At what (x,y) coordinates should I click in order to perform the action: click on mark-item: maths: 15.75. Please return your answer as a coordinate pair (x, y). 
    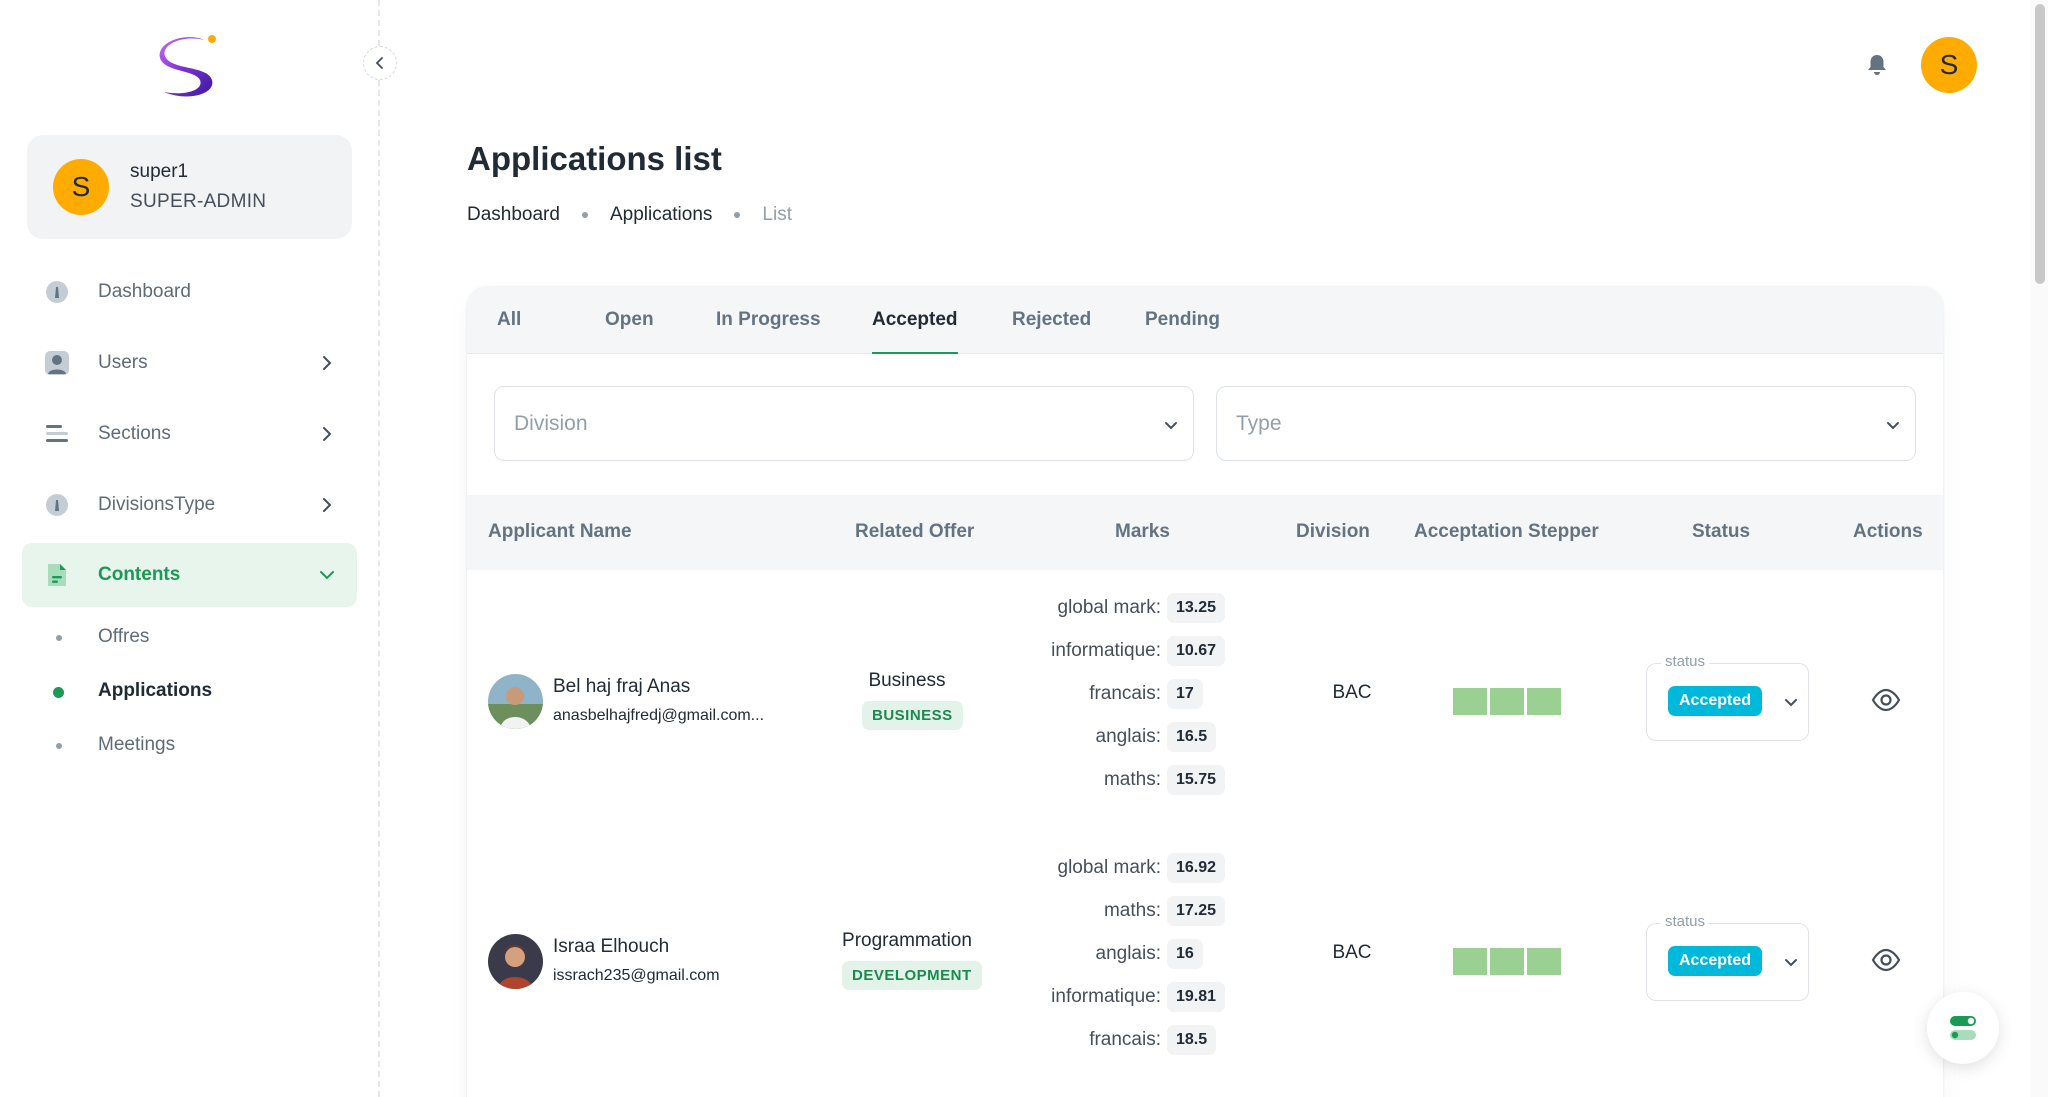
    Looking at the image, I should click on (1152, 780).